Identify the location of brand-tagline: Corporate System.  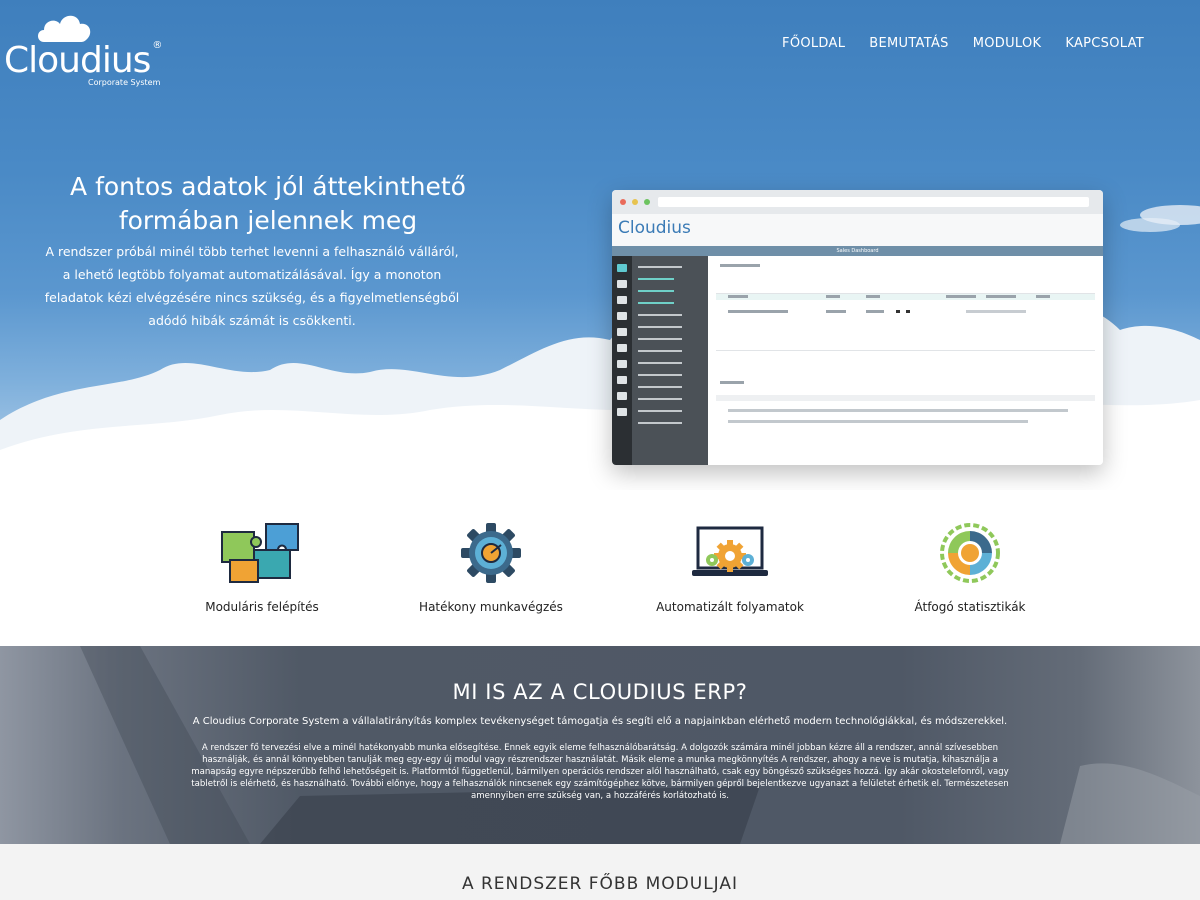
(124, 82).